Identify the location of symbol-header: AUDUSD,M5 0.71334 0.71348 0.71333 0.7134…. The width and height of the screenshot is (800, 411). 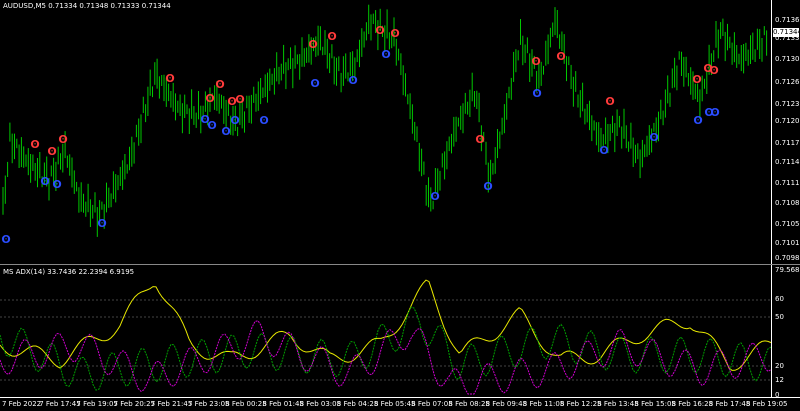
(87, 6).